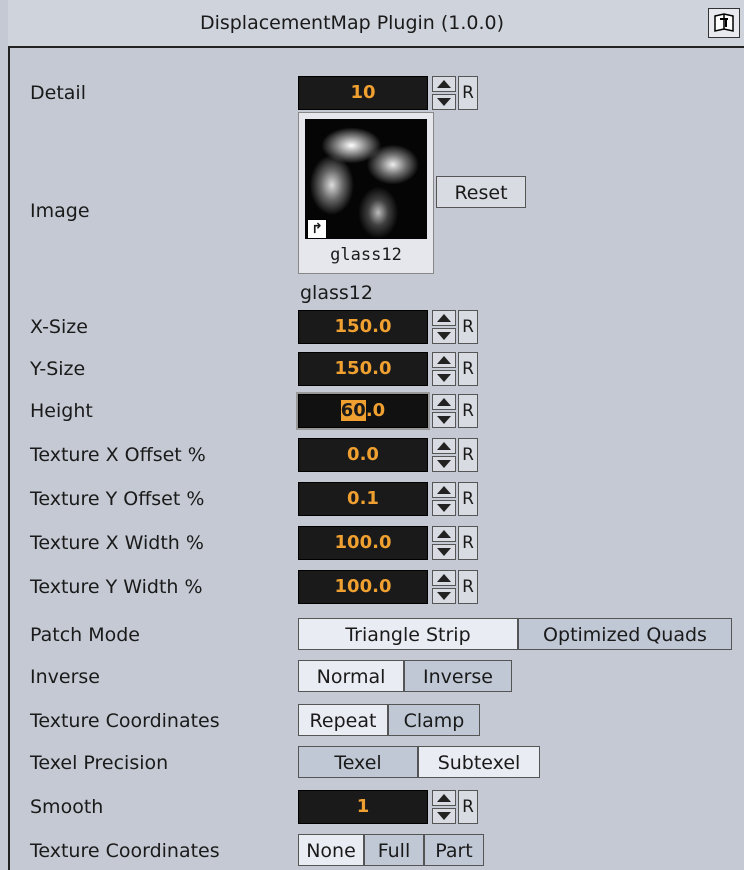 The height and width of the screenshot is (870, 744). Describe the element at coordinates (444, 543) in the screenshot. I see `tex-x-width-spinner` at that location.